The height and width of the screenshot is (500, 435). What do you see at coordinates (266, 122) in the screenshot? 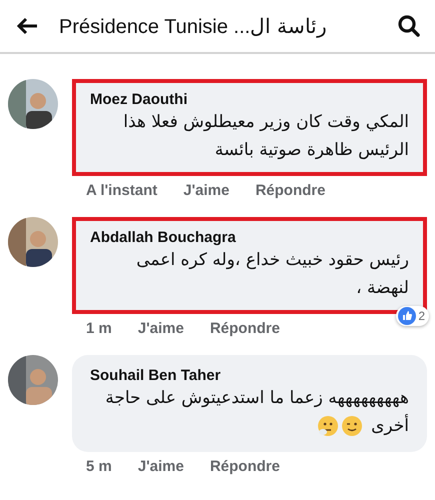
I see `comment-text: المكي وقت كان وزير معيطلوش فعلا هذا` at bounding box center [266, 122].